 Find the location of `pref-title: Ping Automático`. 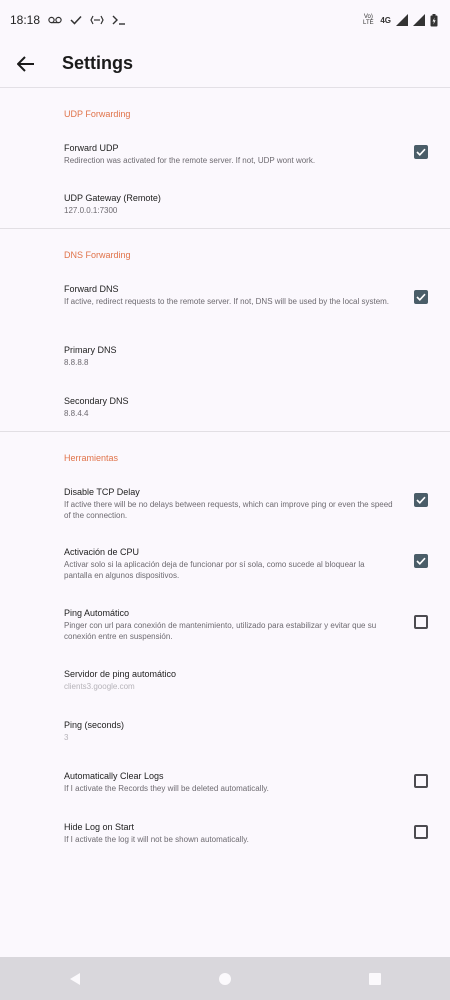

pref-title: Ping Automático is located at coordinates (97, 613).